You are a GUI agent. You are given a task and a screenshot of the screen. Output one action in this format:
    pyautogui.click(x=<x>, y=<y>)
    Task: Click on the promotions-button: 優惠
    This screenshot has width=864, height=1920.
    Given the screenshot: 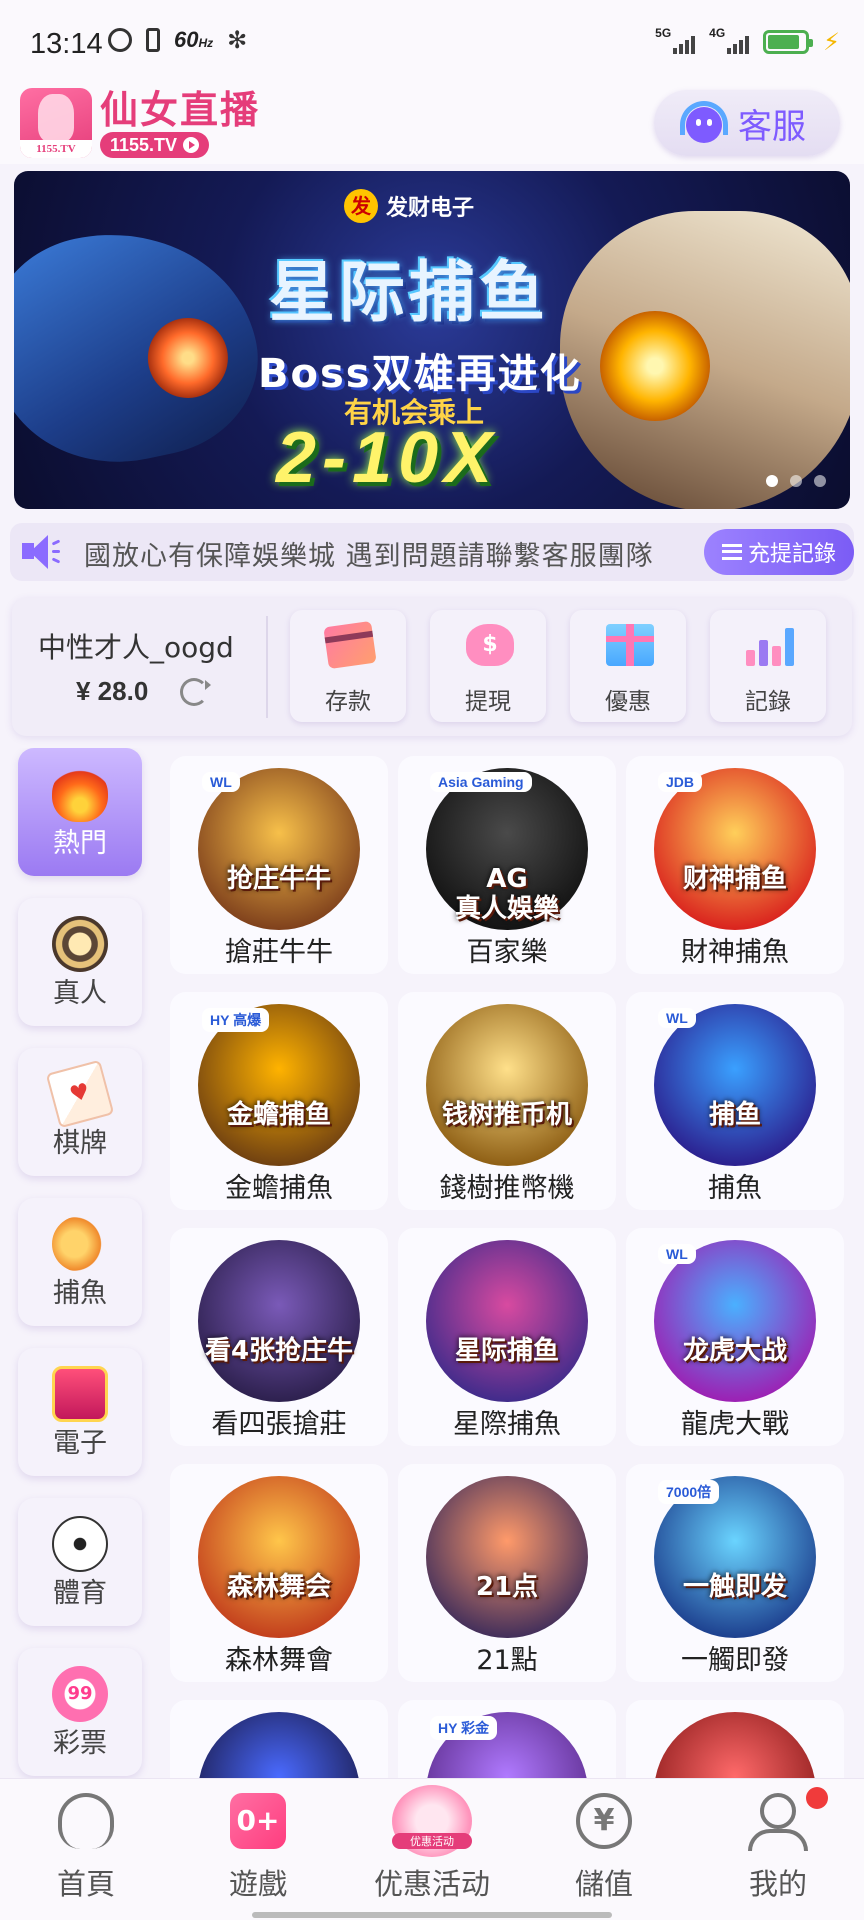 What is the action you would take?
    pyautogui.click(x=628, y=666)
    